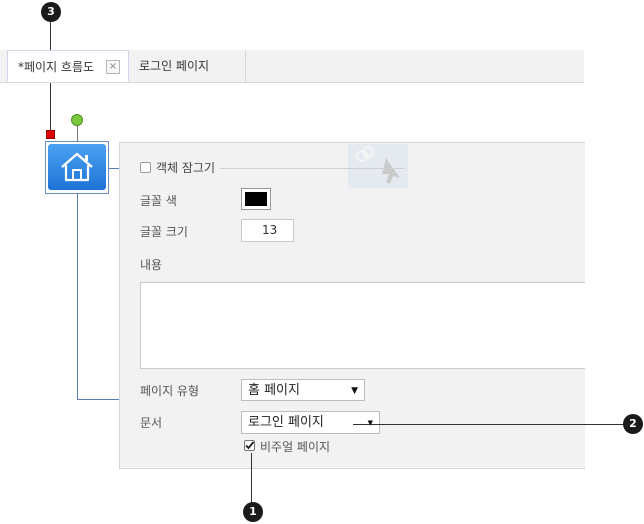 This screenshot has height=524, width=644. What do you see at coordinates (292, 66) in the screenshot?
I see `tab-bar: *페이지 흐름도 × 로그인 페이지` at bounding box center [292, 66].